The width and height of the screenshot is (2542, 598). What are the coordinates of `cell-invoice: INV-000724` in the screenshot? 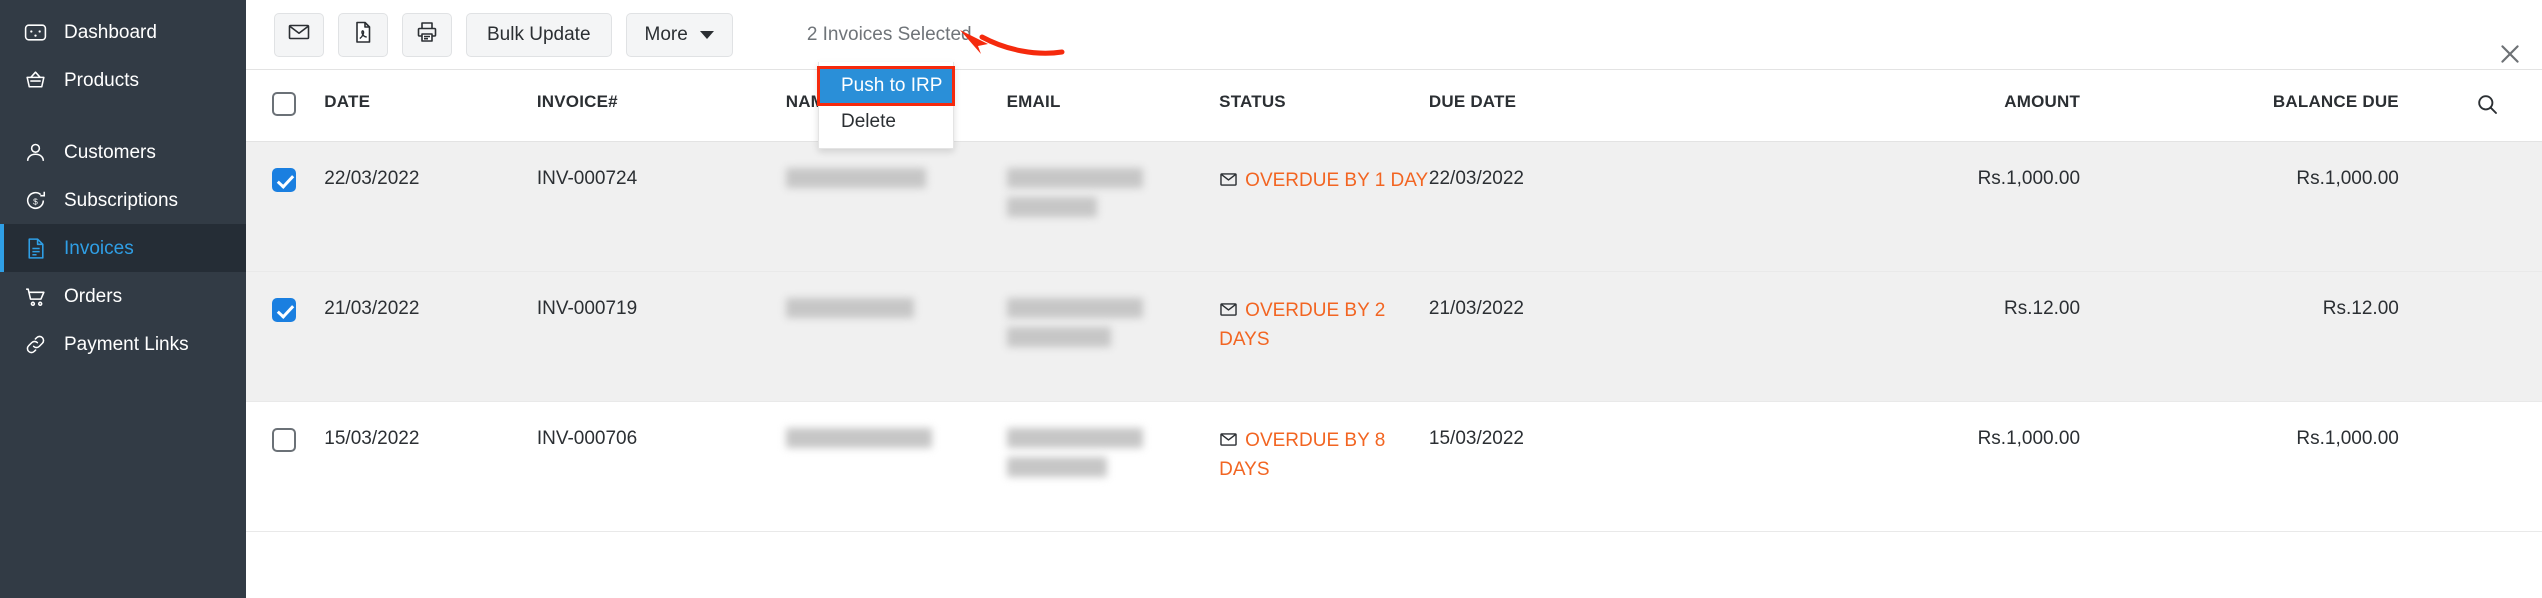 It's located at (661, 207).